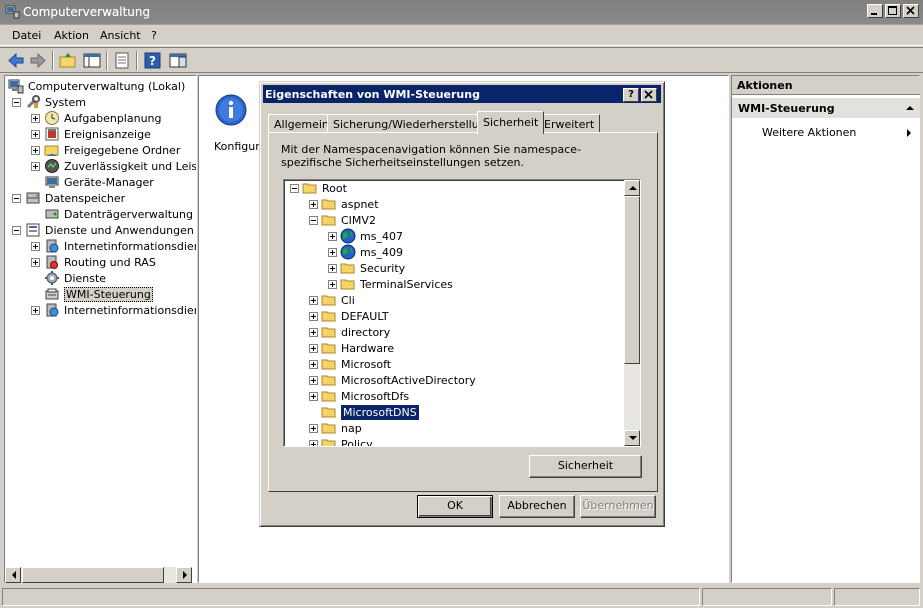 This screenshot has width=923, height=608. I want to click on ns-item-security: Security, so click(366, 268).